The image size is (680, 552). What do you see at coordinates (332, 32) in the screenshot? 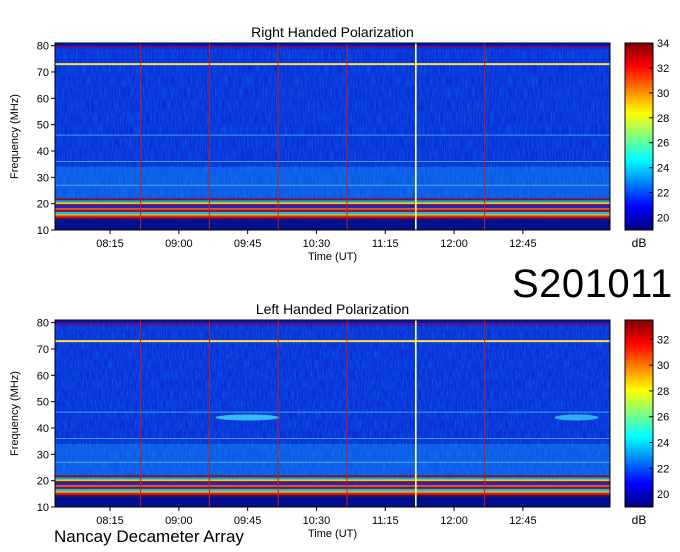
I see `plot-title: Right Handed Polarization` at bounding box center [332, 32].